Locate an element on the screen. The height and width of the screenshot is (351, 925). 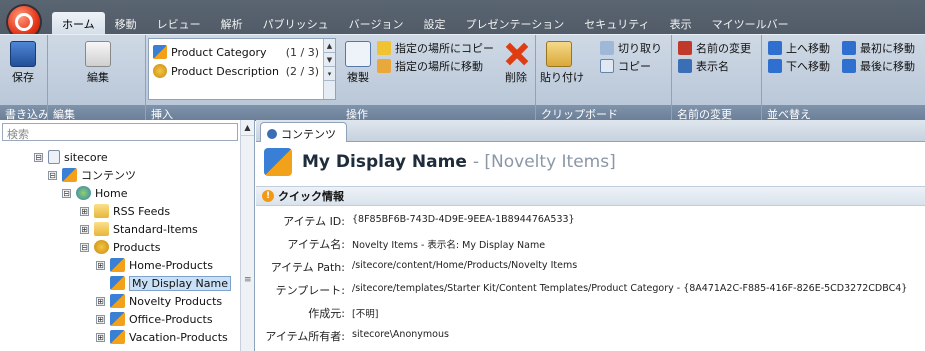
display-name-button: 表示名 is located at coordinates (703, 66).